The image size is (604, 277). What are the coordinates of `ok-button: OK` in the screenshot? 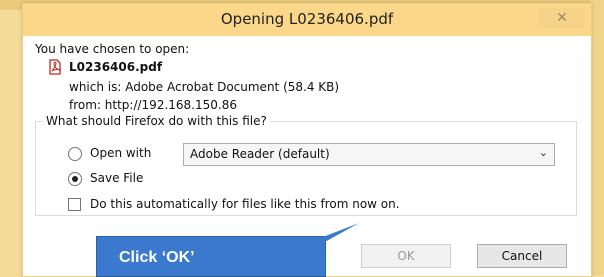 It's located at (406, 256).